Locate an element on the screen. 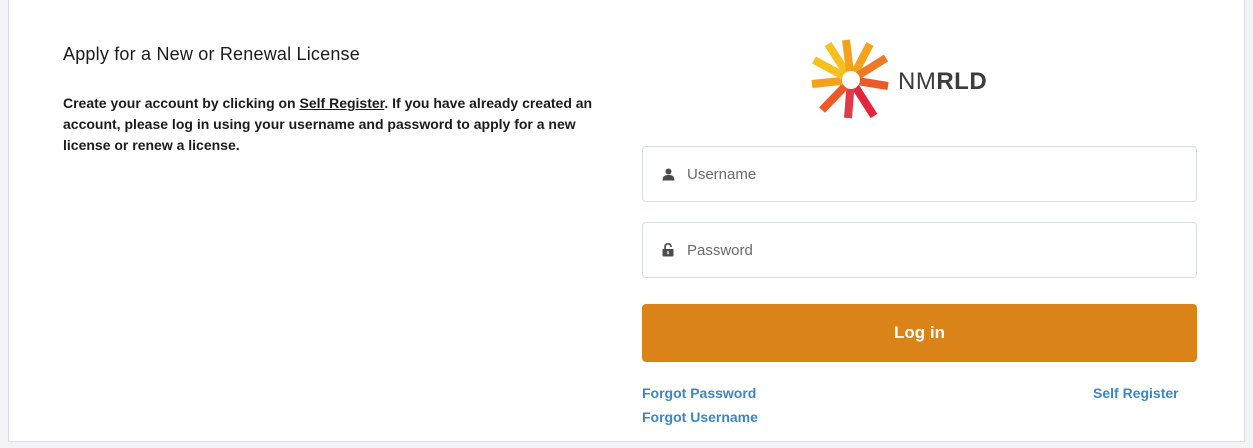 The image size is (1253, 448). nmrld-logo: NMRLD is located at coordinates (918, 79).